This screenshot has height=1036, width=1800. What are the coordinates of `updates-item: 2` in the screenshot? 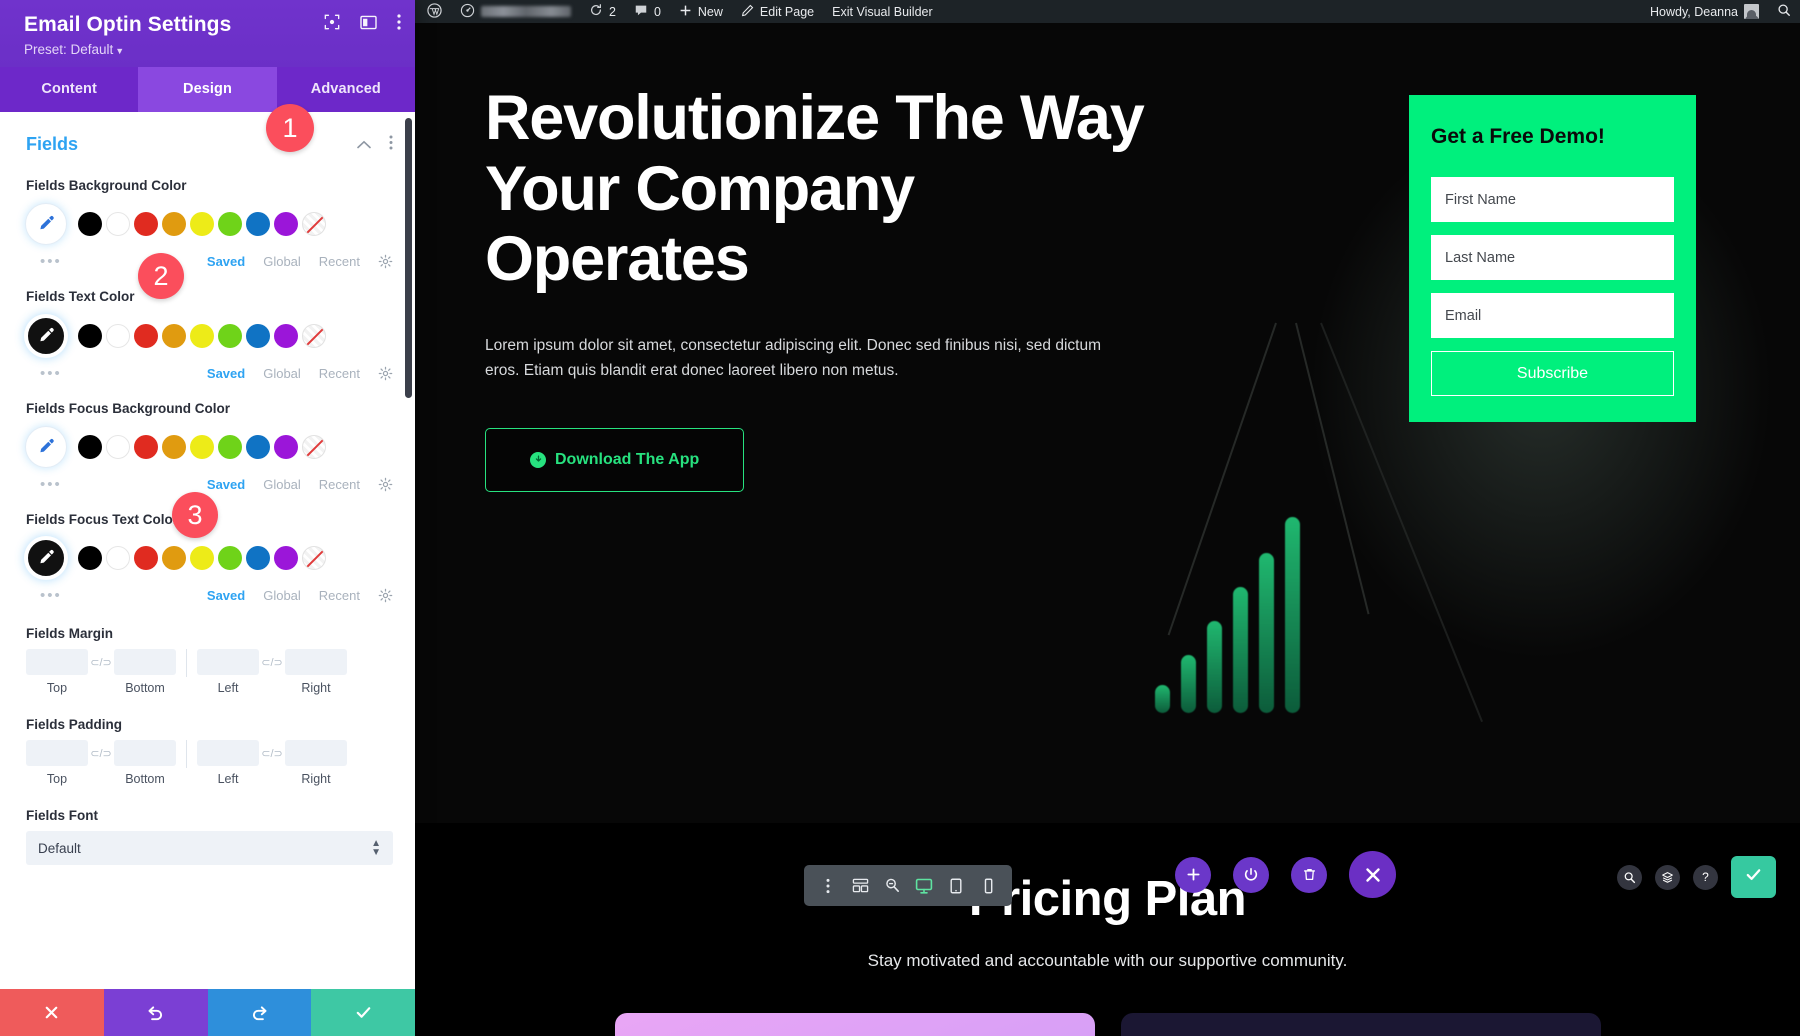 It's located at (602, 11).